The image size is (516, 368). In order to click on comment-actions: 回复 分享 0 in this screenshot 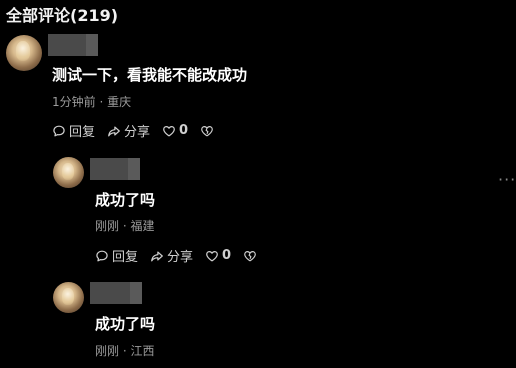, I will do `click(140, 130)`.